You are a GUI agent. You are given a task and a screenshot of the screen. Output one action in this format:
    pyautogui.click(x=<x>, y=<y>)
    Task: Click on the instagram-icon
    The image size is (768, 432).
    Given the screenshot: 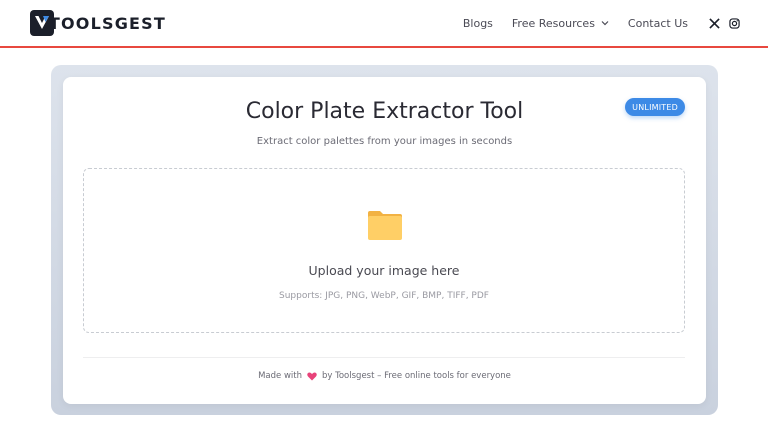 What is the action you would take?
    pyautogui.click(x=734, y=23)
    